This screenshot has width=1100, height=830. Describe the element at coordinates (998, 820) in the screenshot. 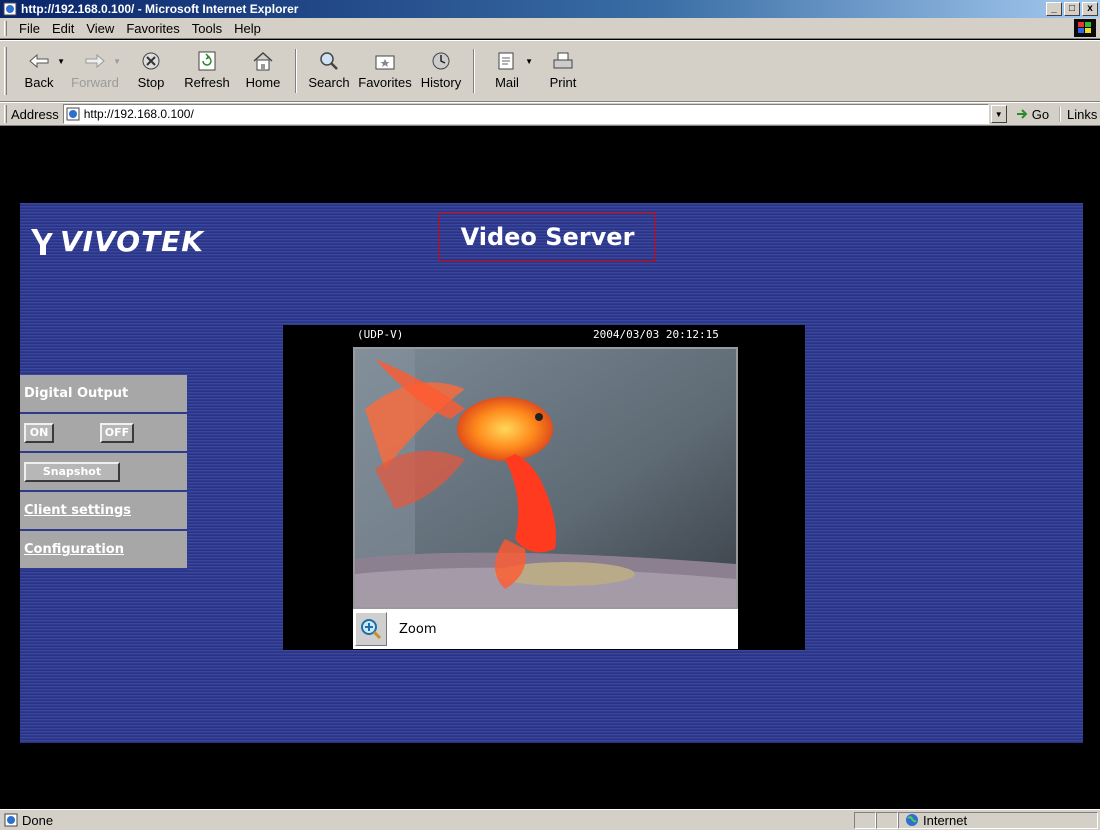

I see `security-zone: Internet` at that location.